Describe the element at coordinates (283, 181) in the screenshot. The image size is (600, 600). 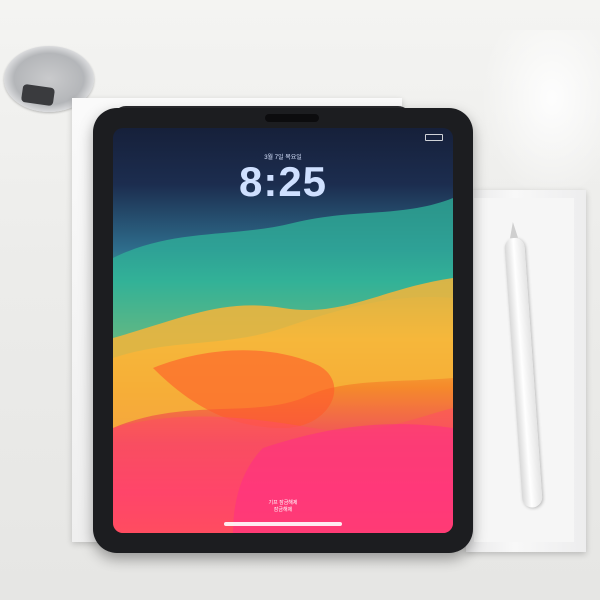
I see `lock-time: 8:25` at that location.